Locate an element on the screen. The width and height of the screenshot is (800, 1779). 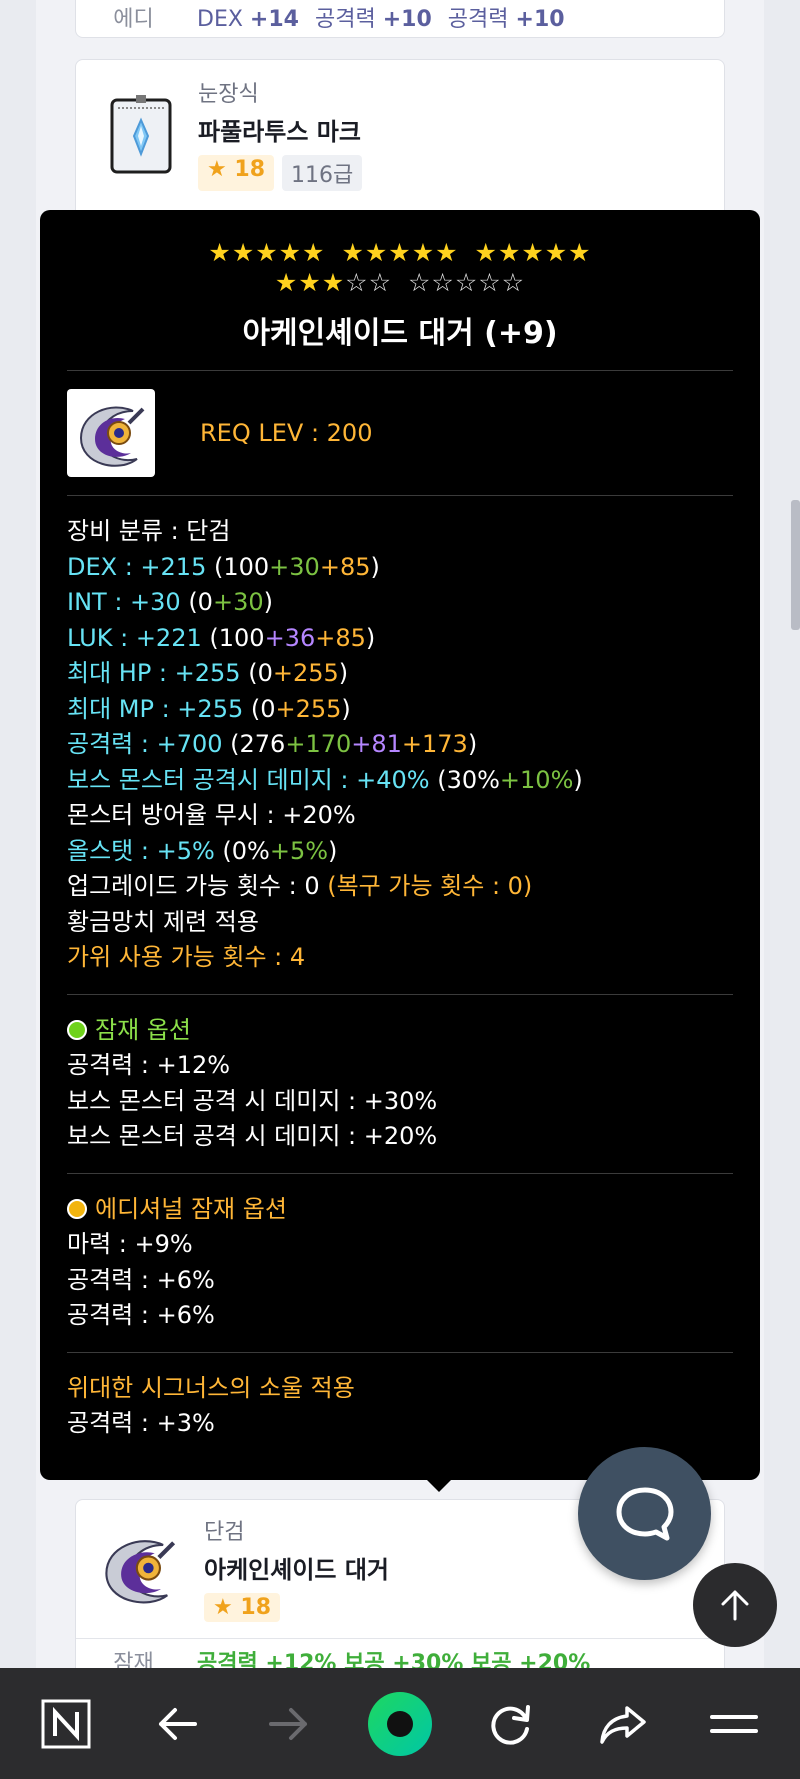
additional-potential-title: 에디셔널 잠재 옵션 is located at coordinates (191, 1208).